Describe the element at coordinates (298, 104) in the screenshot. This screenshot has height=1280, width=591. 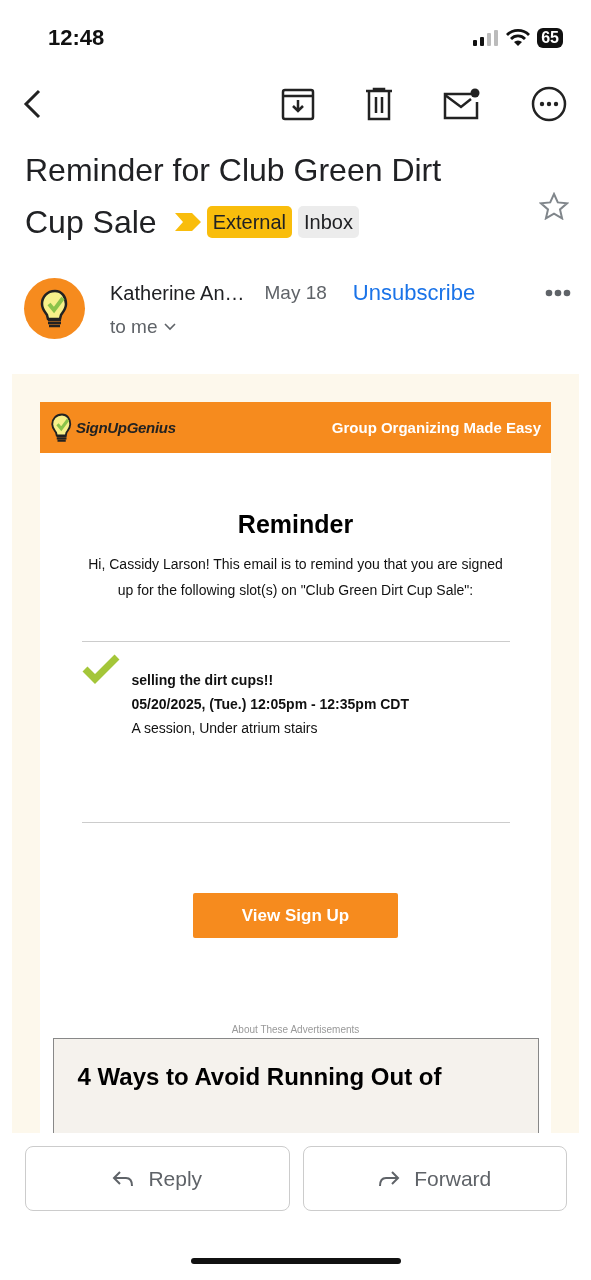
I see `archive-button` at that location.